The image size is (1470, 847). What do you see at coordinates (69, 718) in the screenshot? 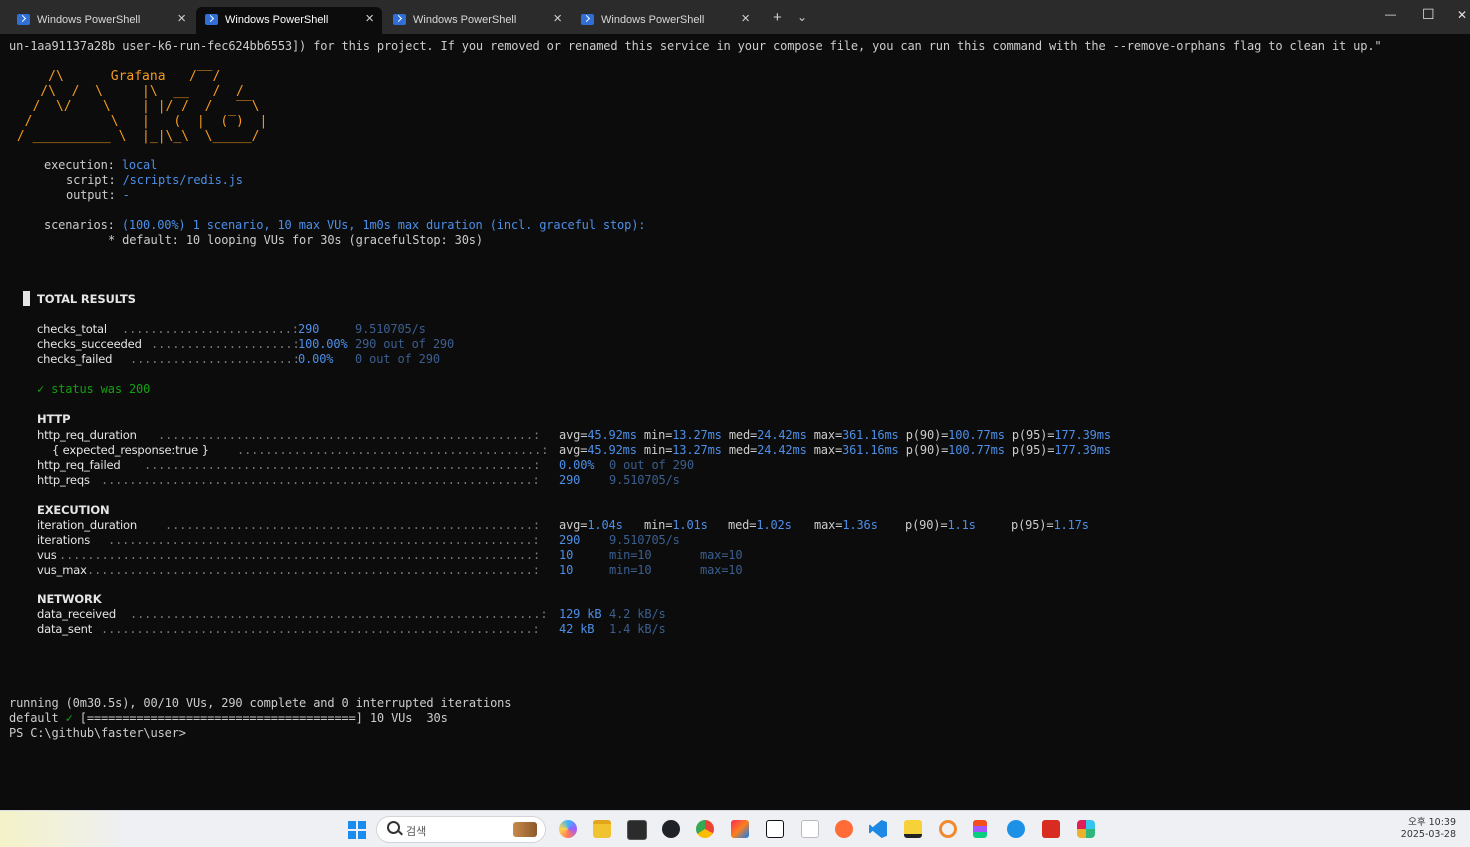
I see `progress-check: ✓` at bounding box center [69, 718].